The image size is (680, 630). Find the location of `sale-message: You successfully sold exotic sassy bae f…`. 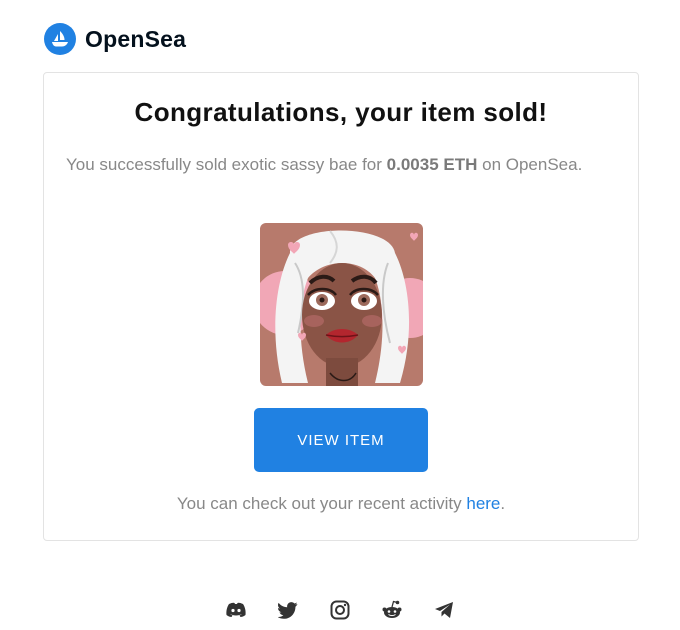

sale-message: You successfully sold exotic sassy bae f… is located at coordinates (326, 165).